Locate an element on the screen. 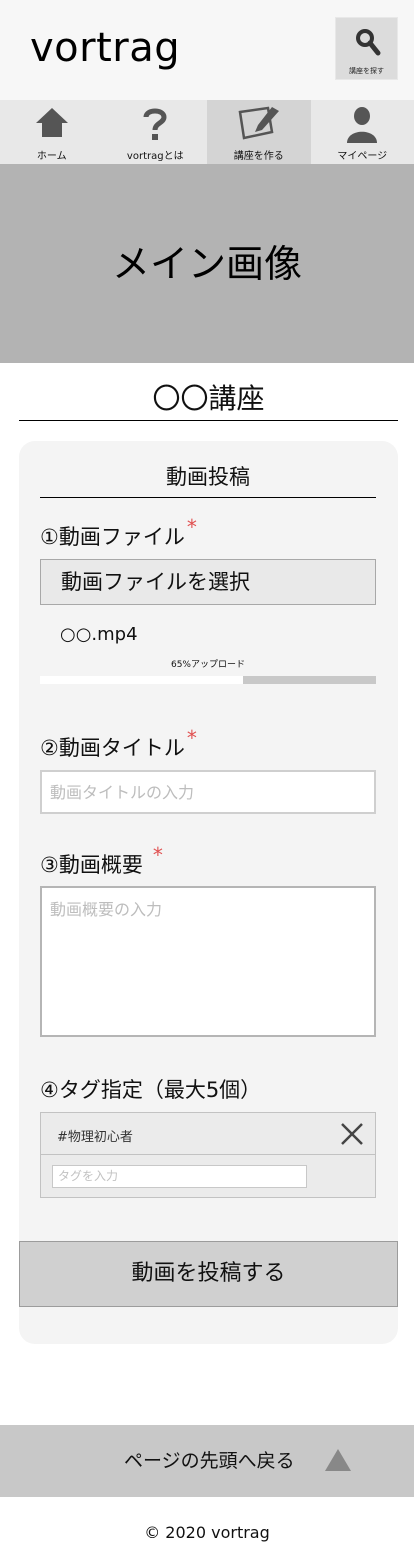  site-header: vortrag 講座を探す is located at coordinates (207, 50).